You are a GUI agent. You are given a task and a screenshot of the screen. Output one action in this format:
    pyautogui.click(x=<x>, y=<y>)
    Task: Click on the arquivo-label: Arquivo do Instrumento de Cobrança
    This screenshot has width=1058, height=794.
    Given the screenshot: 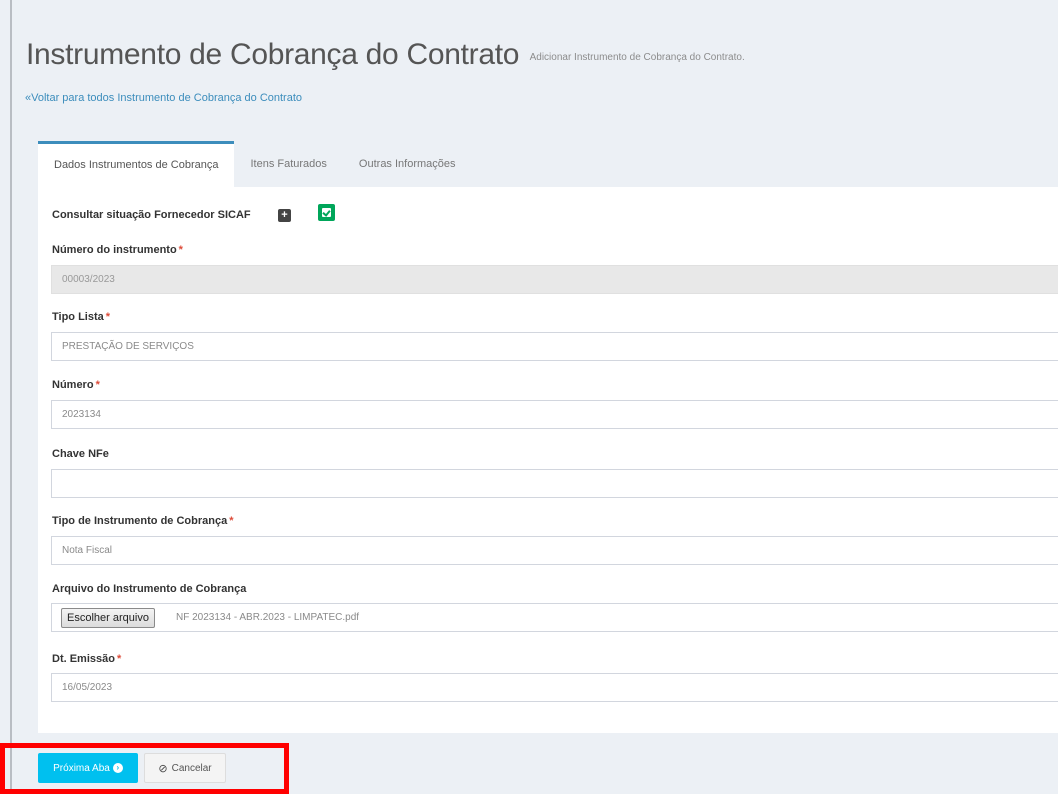 What is the action you would take?
    pyautogui.click(x=149, y=589)
    